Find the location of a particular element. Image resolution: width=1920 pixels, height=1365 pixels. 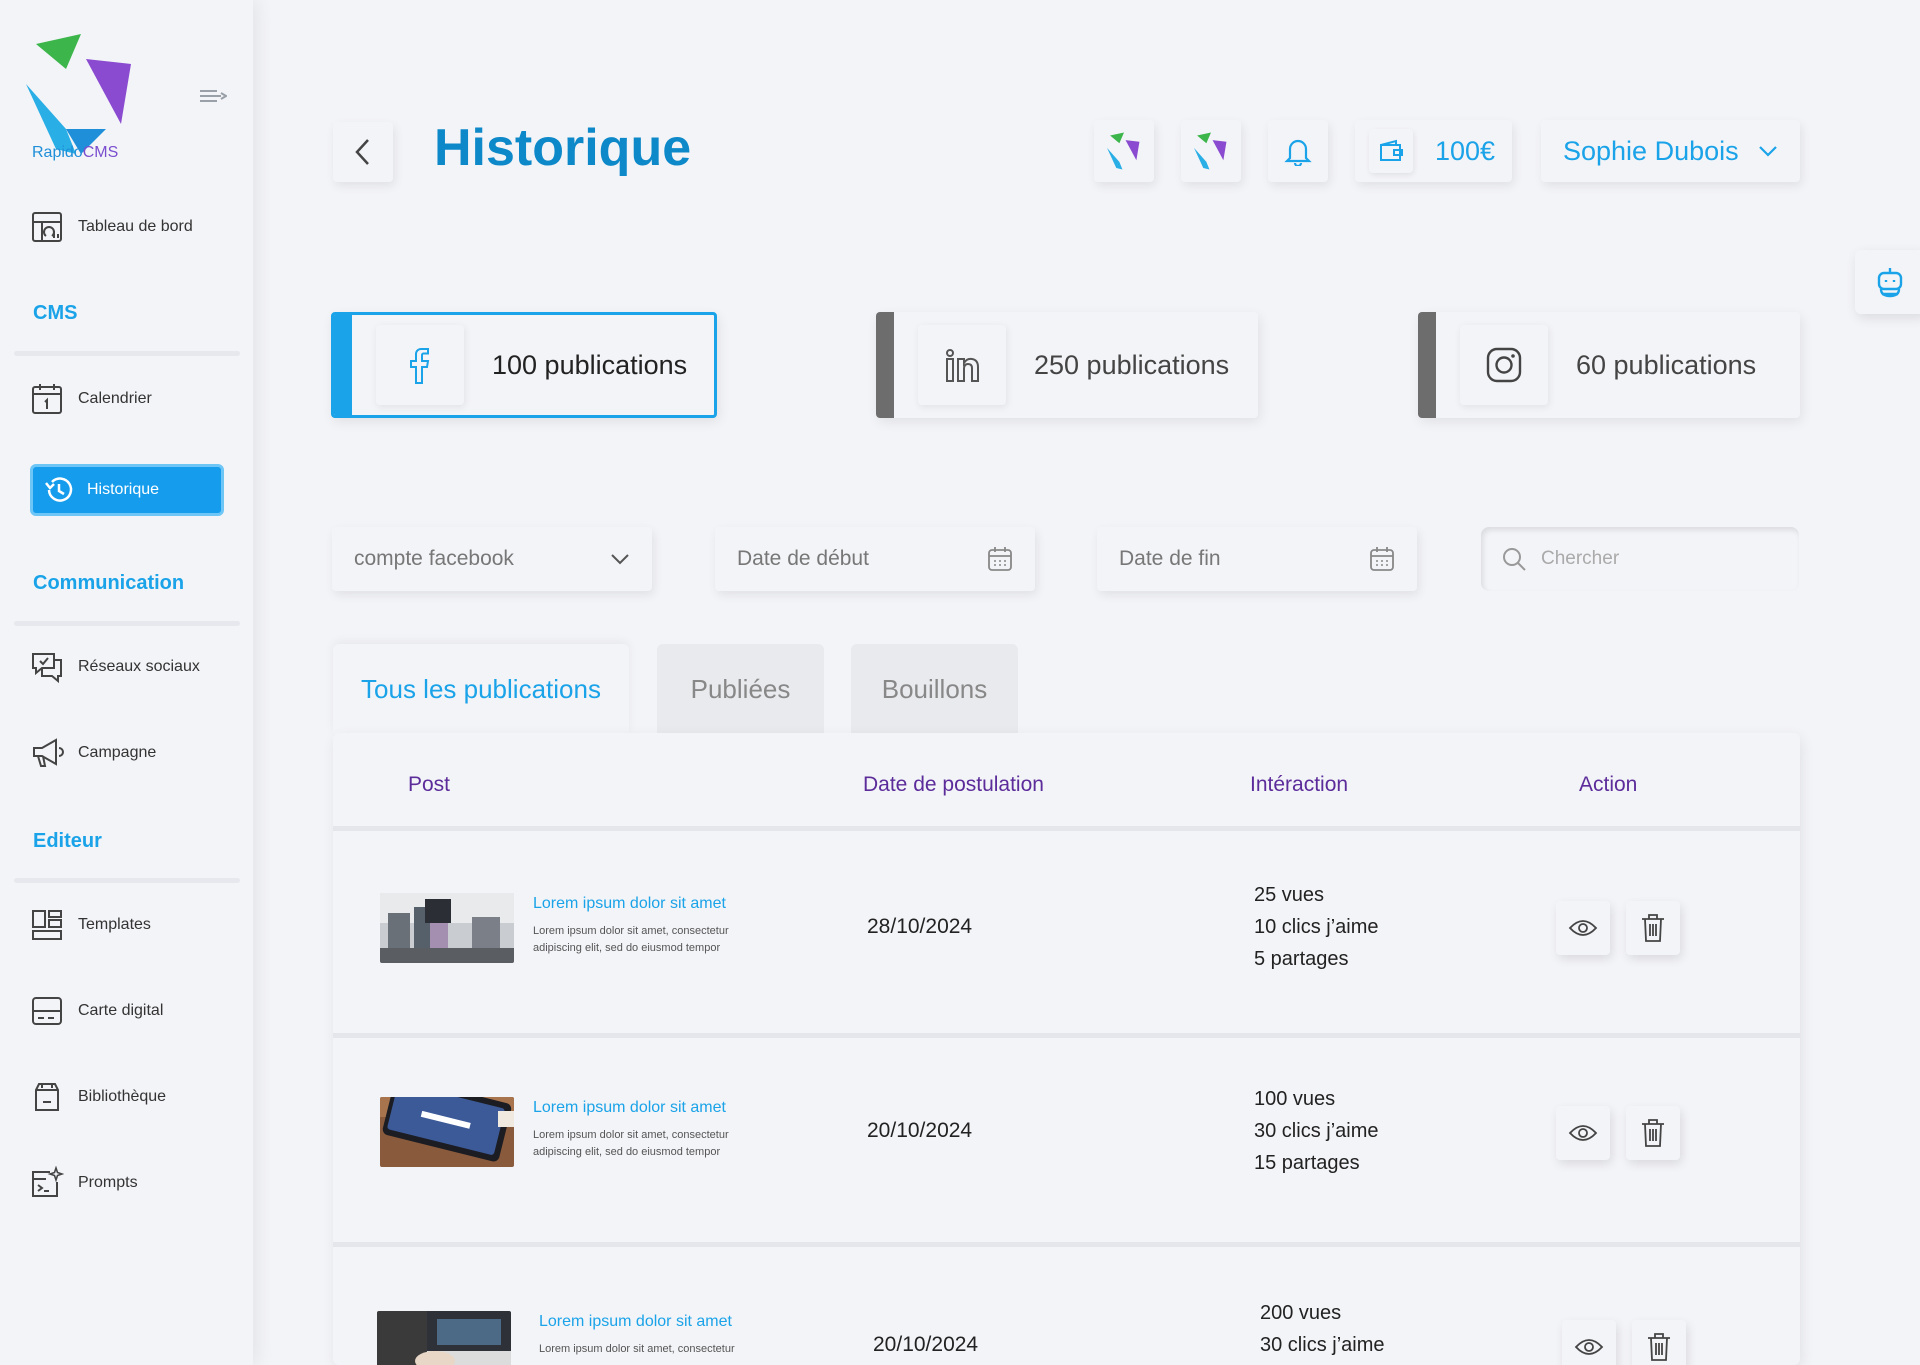

sidebar-item-prompts: Prompts is located at coordinates (84, 1183).